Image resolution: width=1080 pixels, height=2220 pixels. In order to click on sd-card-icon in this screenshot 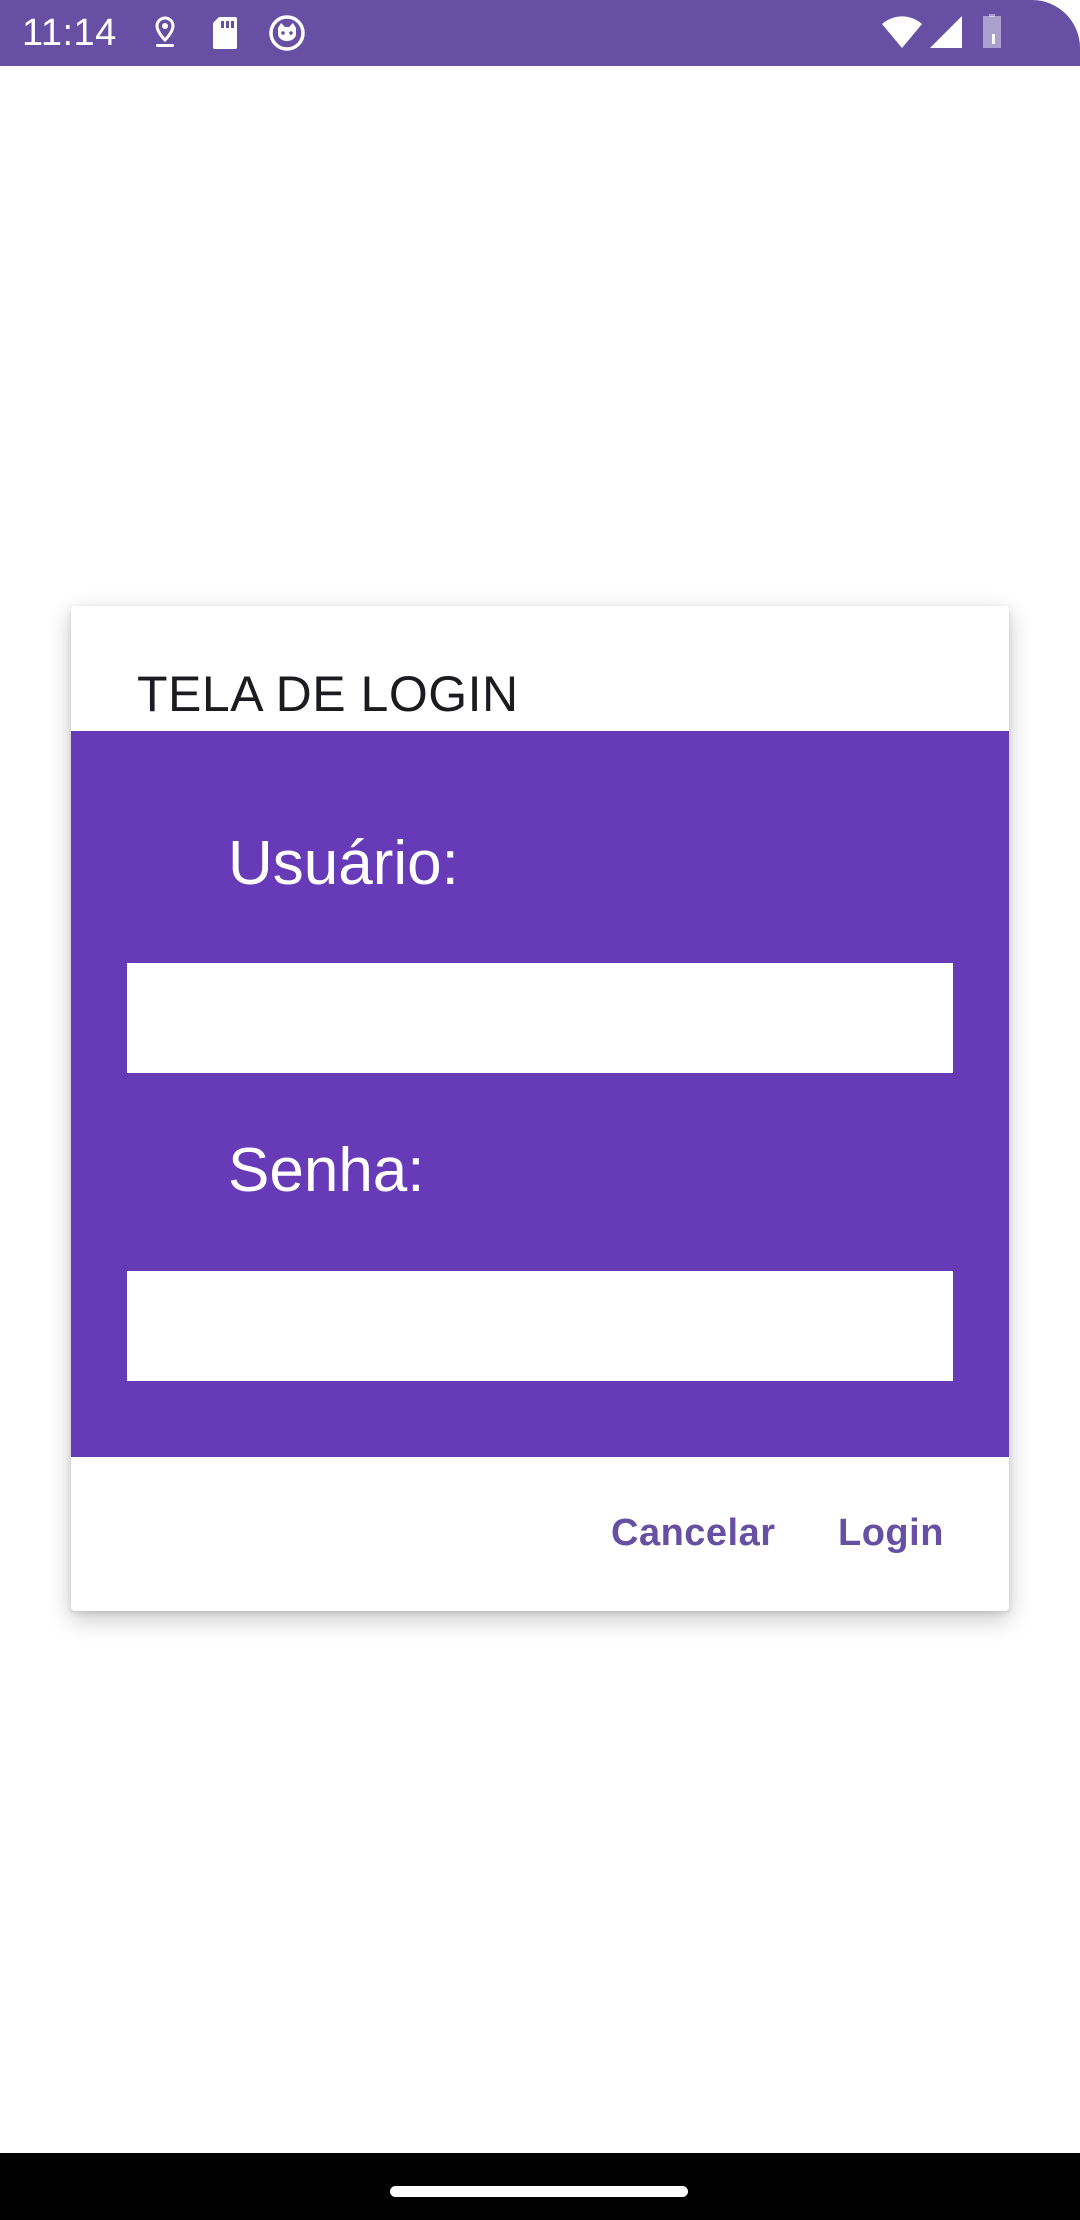, I will do `click(225, 33)`.